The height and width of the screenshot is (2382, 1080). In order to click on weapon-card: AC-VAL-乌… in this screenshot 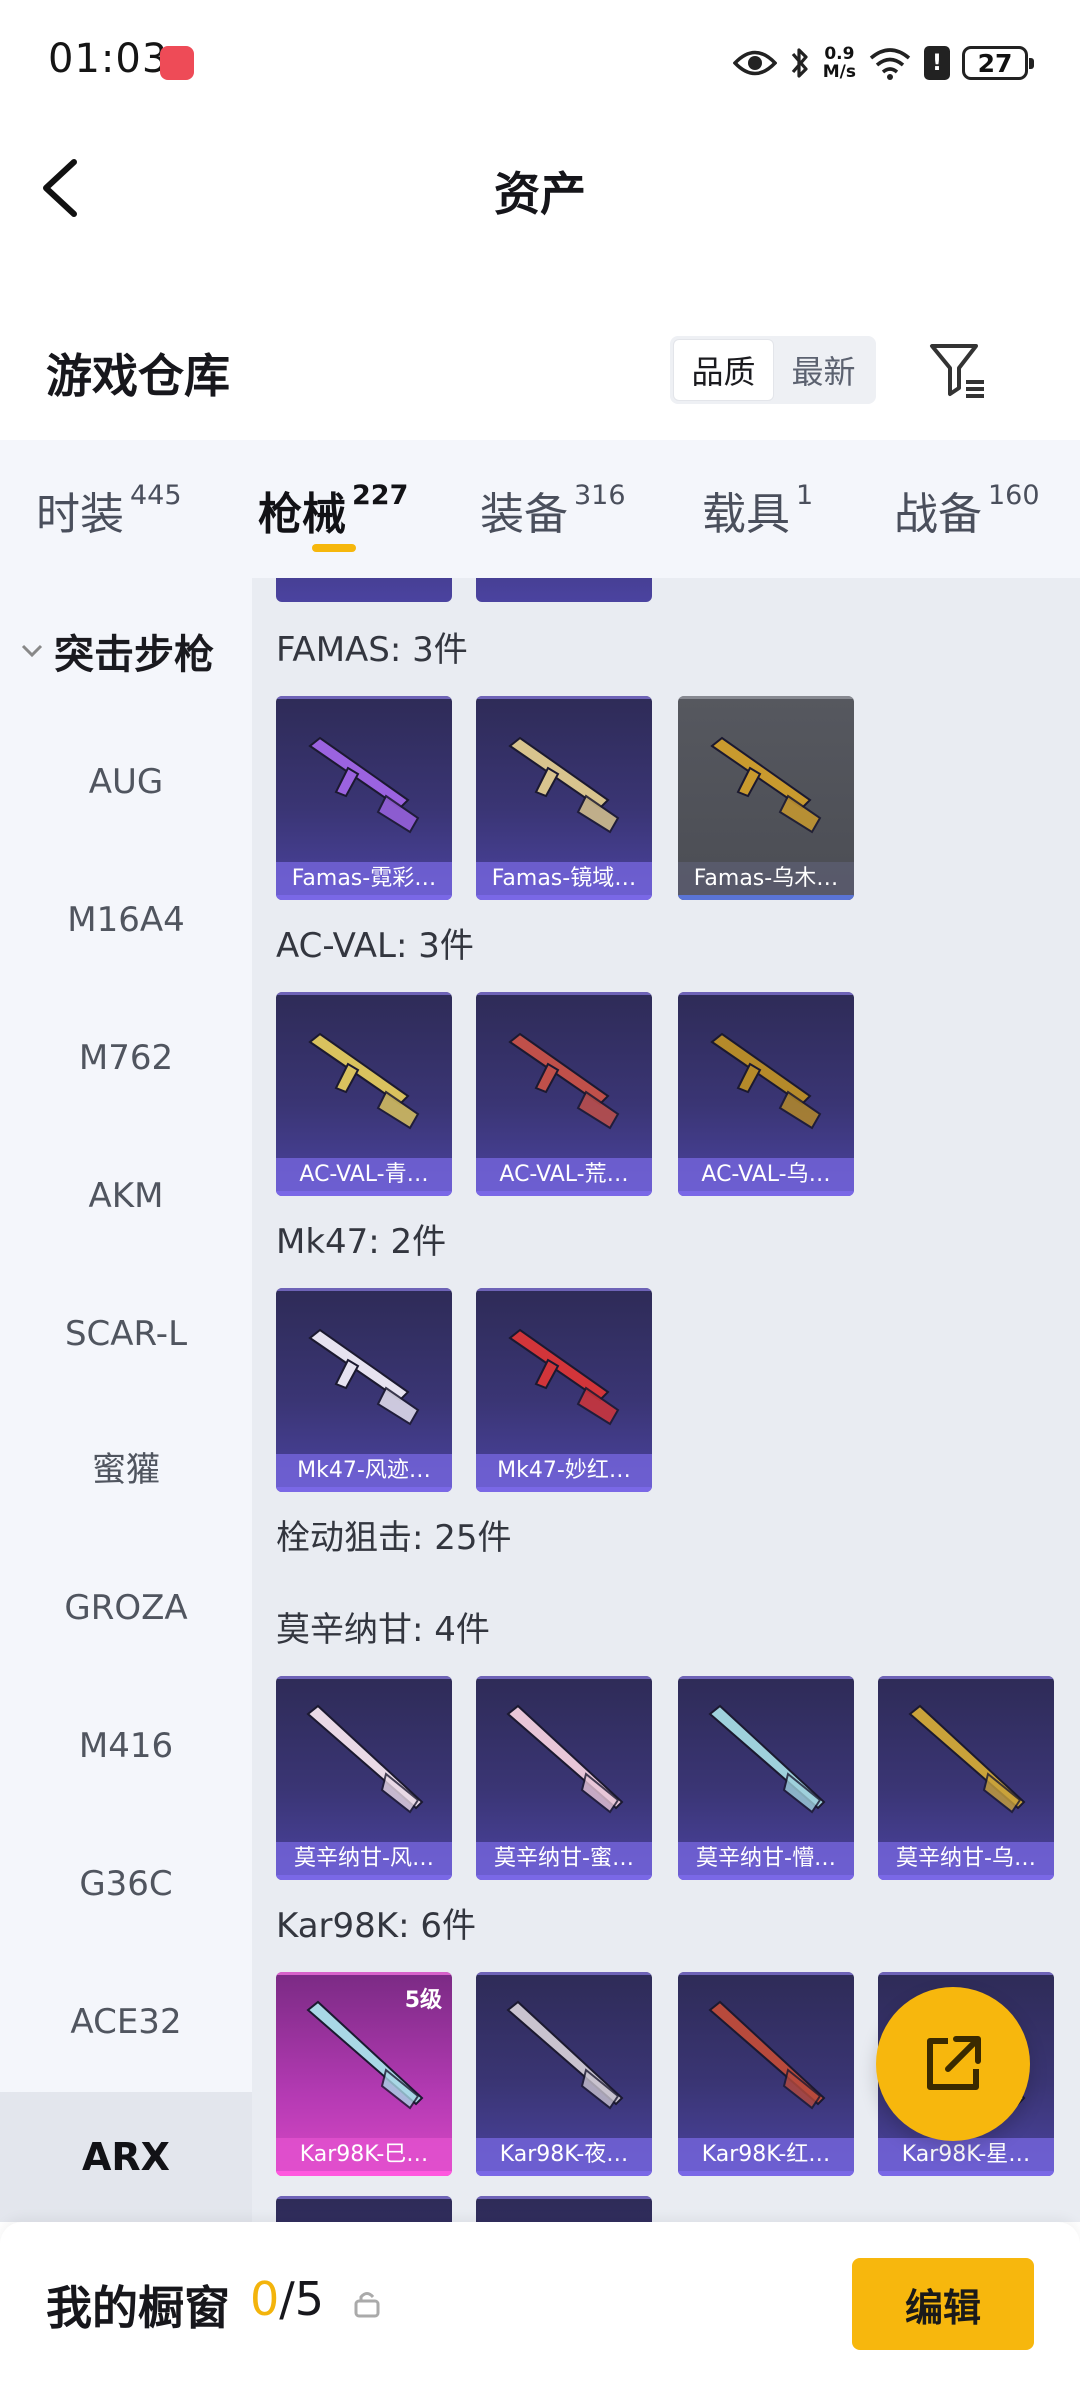, I will do `click(766, 1094)`.